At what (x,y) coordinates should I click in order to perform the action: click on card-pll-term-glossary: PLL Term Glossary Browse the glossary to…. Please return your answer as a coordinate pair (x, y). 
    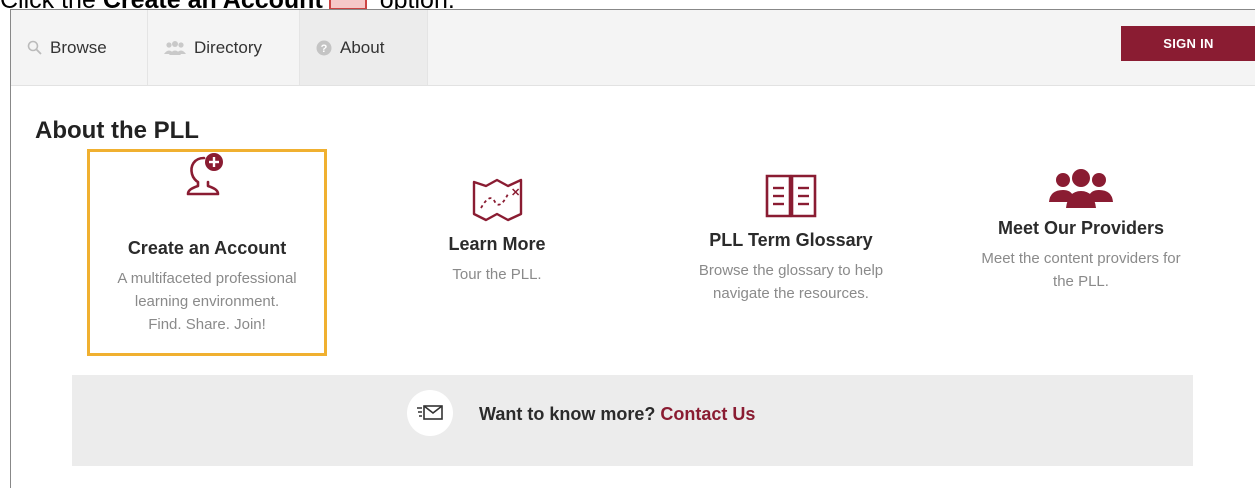
    Looking at the image, I should click on (791, 227).